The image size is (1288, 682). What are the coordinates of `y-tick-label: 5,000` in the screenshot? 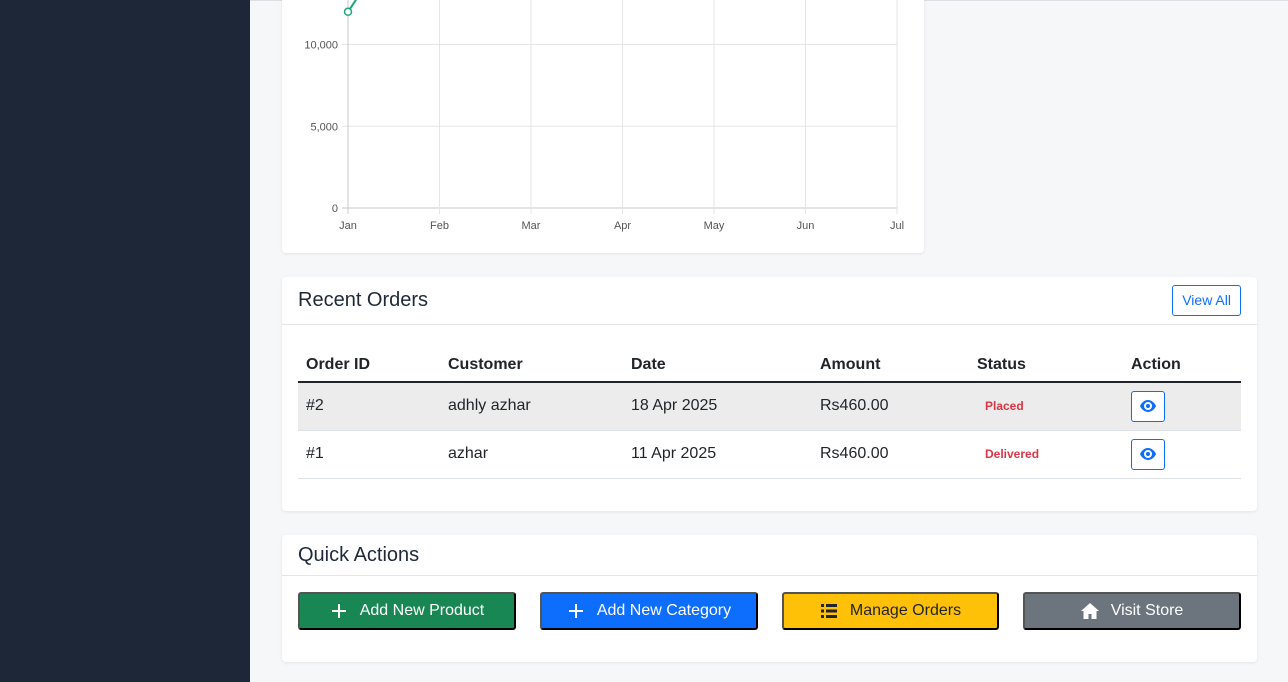 It's located at (324, 127).